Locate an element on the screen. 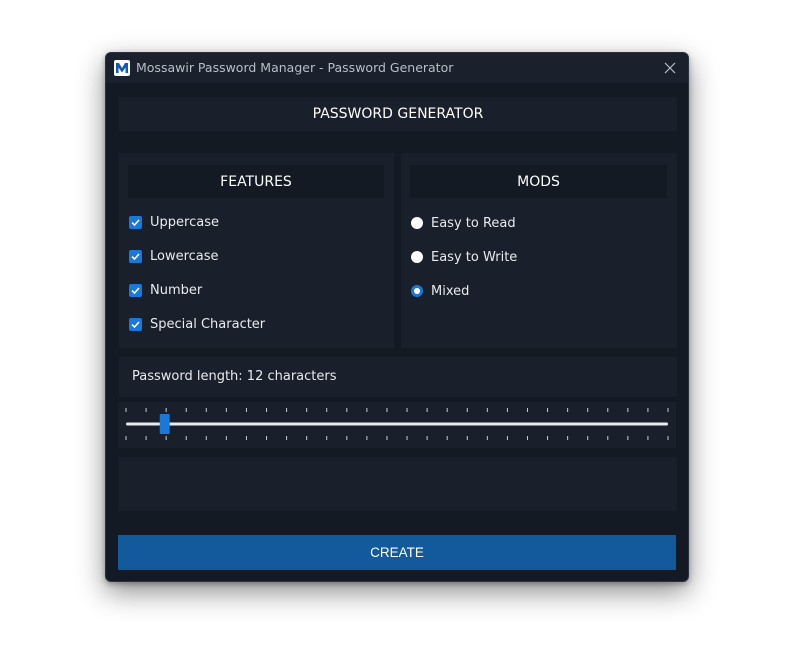 This screenshot has width=786, height=646. mods-title: MODS is located at coordinates (538, 181).